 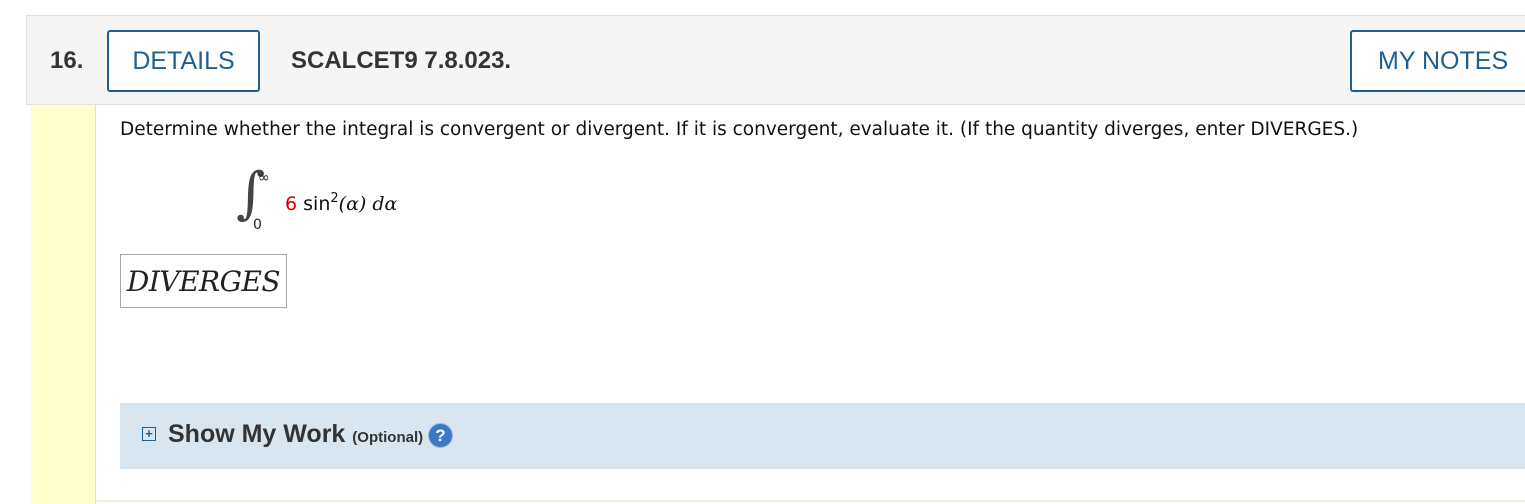 I want to click on integrand-power: 2, so click(x=334, y=198).